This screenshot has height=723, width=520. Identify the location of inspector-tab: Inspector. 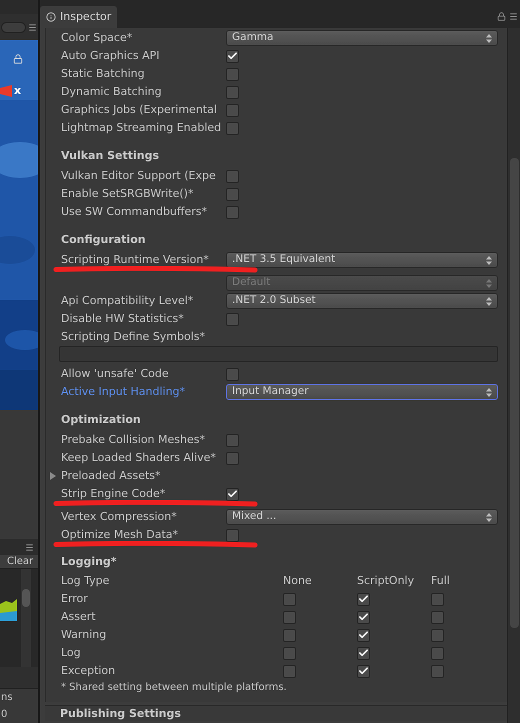
(79, 17).